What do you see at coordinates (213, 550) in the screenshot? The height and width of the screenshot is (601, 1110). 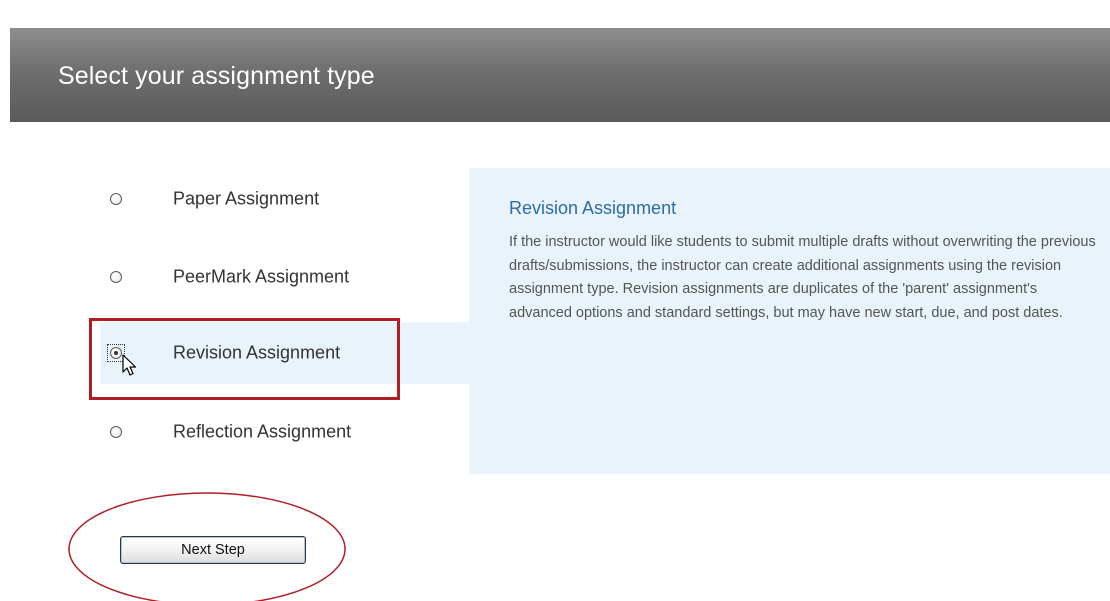 I see `next-step-button: Next Step` at bounding box center [213, 550].